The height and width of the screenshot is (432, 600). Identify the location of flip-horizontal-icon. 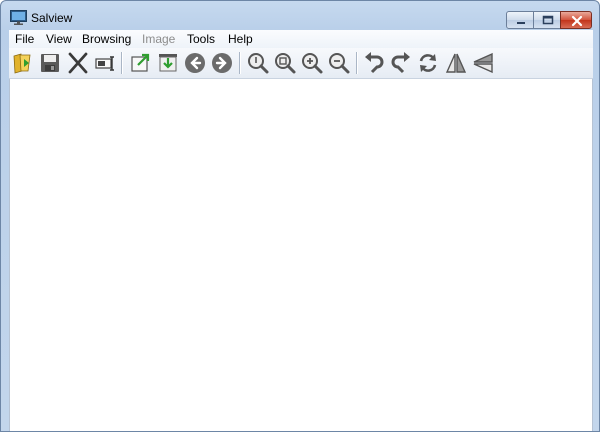
(456, 63).